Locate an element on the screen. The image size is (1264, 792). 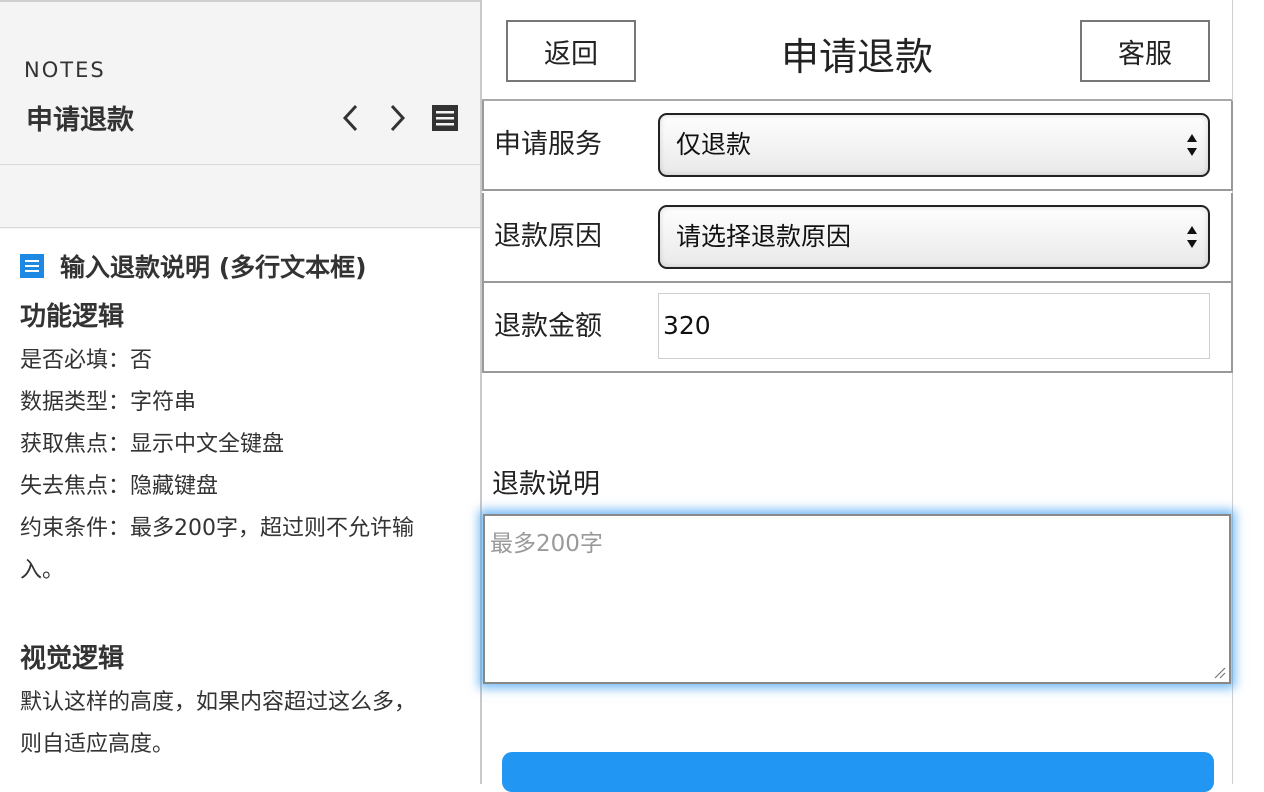
refund-reason-row: 退款原因 请选择退款原因 is located at coordinates (857, 238).